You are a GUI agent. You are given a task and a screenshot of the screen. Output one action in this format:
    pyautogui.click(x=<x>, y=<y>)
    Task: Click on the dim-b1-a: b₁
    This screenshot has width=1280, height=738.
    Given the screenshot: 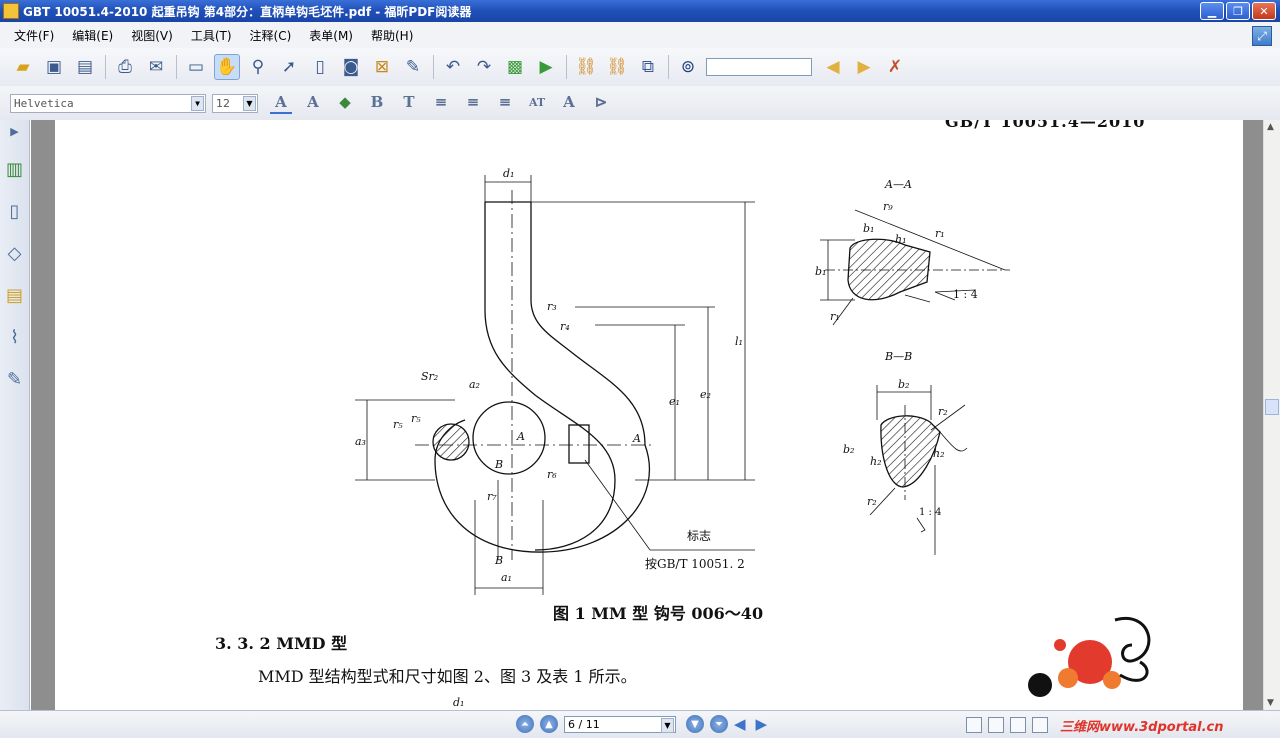 What is the action you would take?
    pyautogui.click(x=868, y=228)
    